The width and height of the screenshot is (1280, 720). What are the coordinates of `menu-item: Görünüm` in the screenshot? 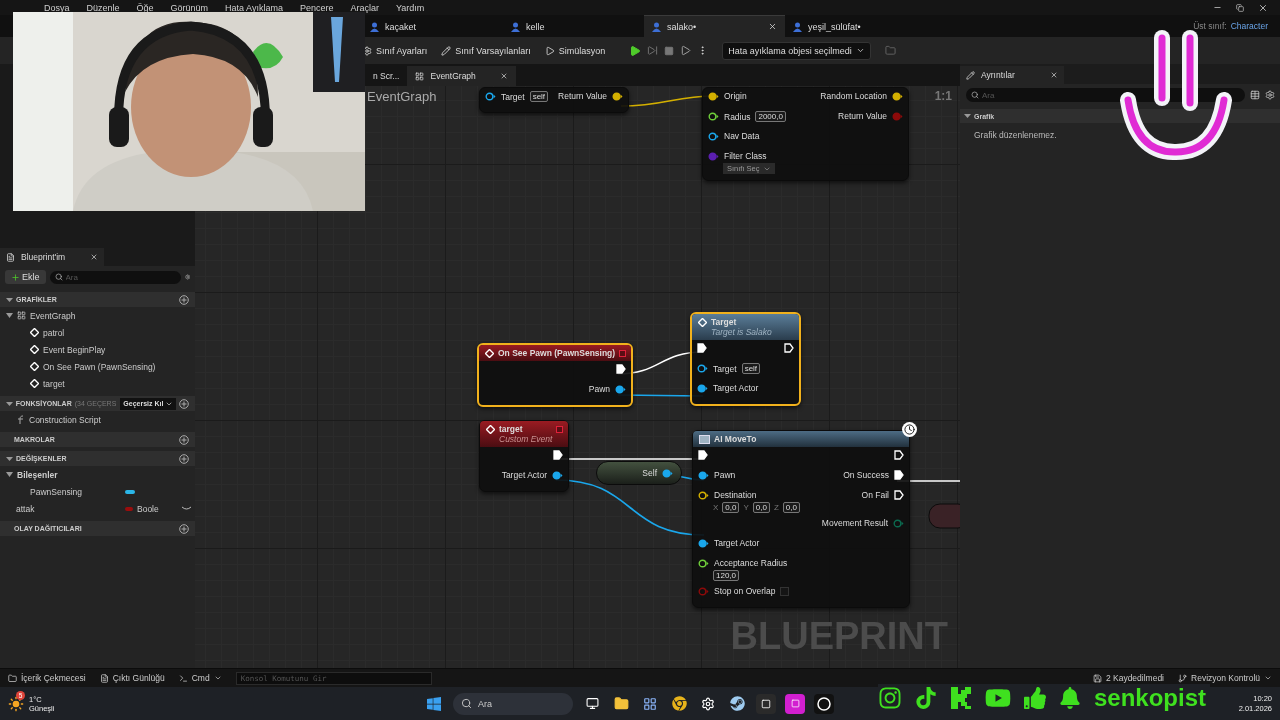 It's located at (189, 7).